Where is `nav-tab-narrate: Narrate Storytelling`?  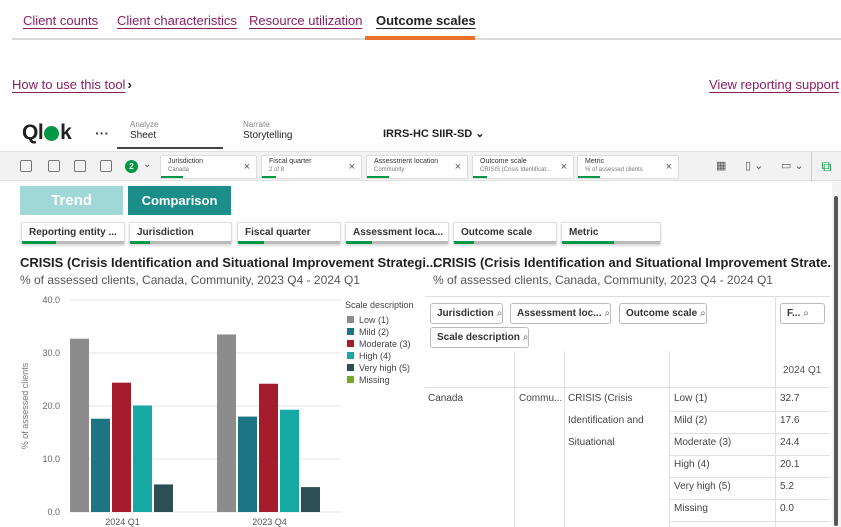
nav-tab-narrate: Narrate Storytelling is located at coordinates (267, 130).